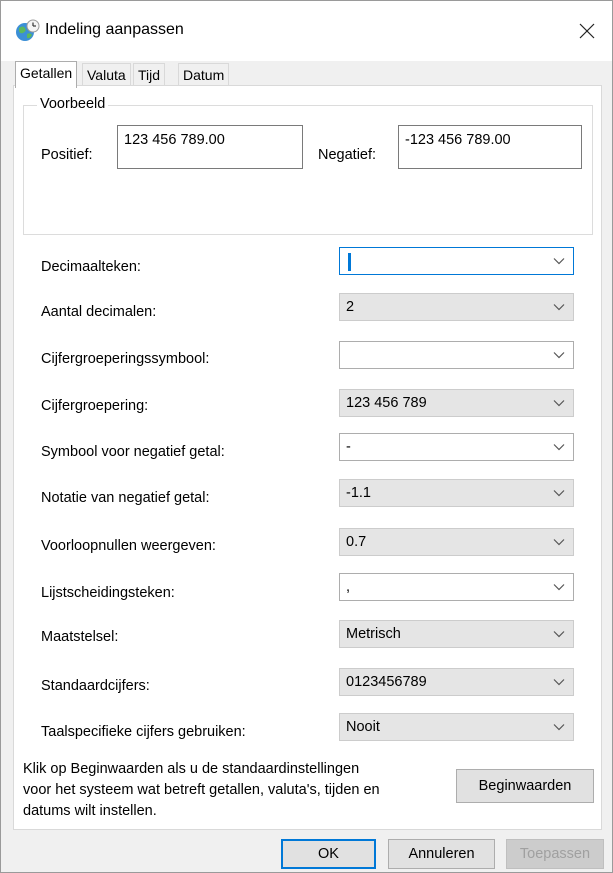 This screenshot has height=873, width=613. What do you see at coordinates (456, 542) in the screenshot?
I see `leading-zeros-combo: 0.7` at bounding box center [456, 542].